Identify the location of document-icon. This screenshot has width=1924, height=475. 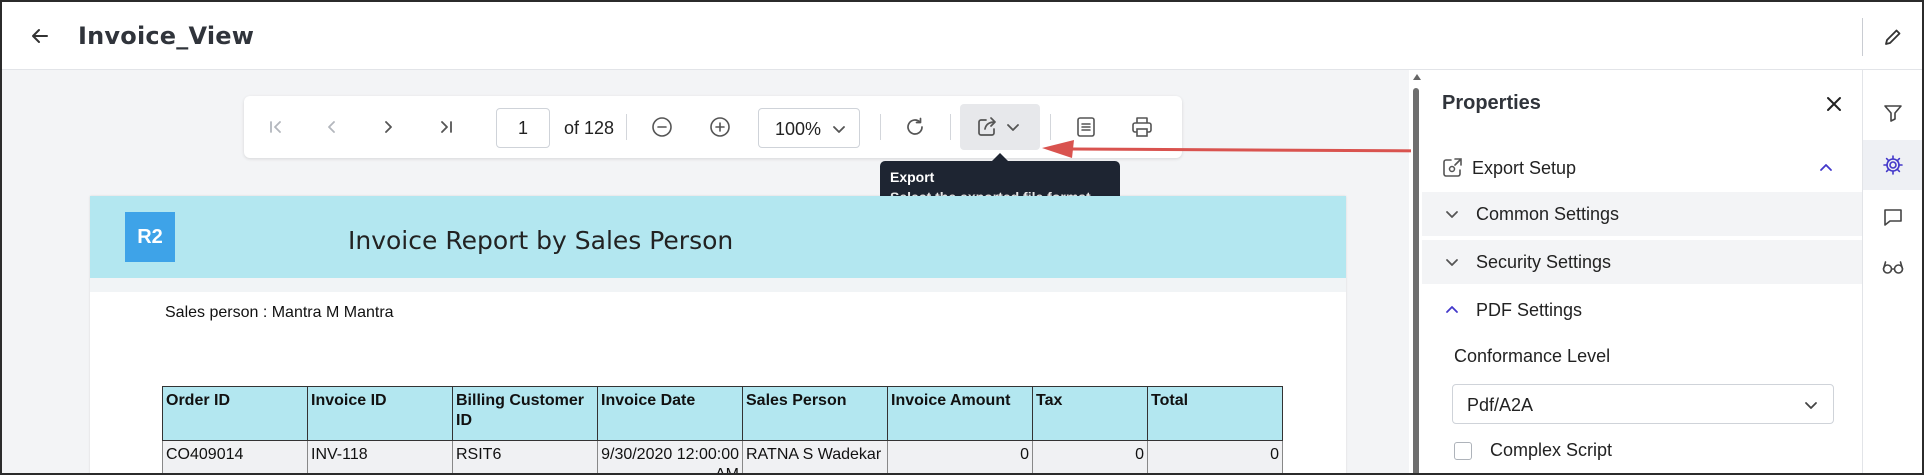
(1086, 127).